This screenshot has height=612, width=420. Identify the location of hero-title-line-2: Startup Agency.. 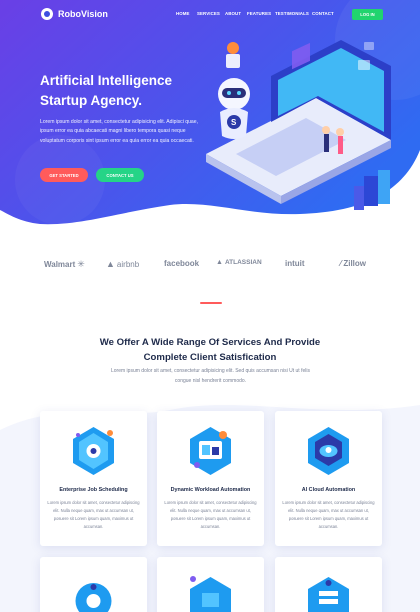
(91, 100).